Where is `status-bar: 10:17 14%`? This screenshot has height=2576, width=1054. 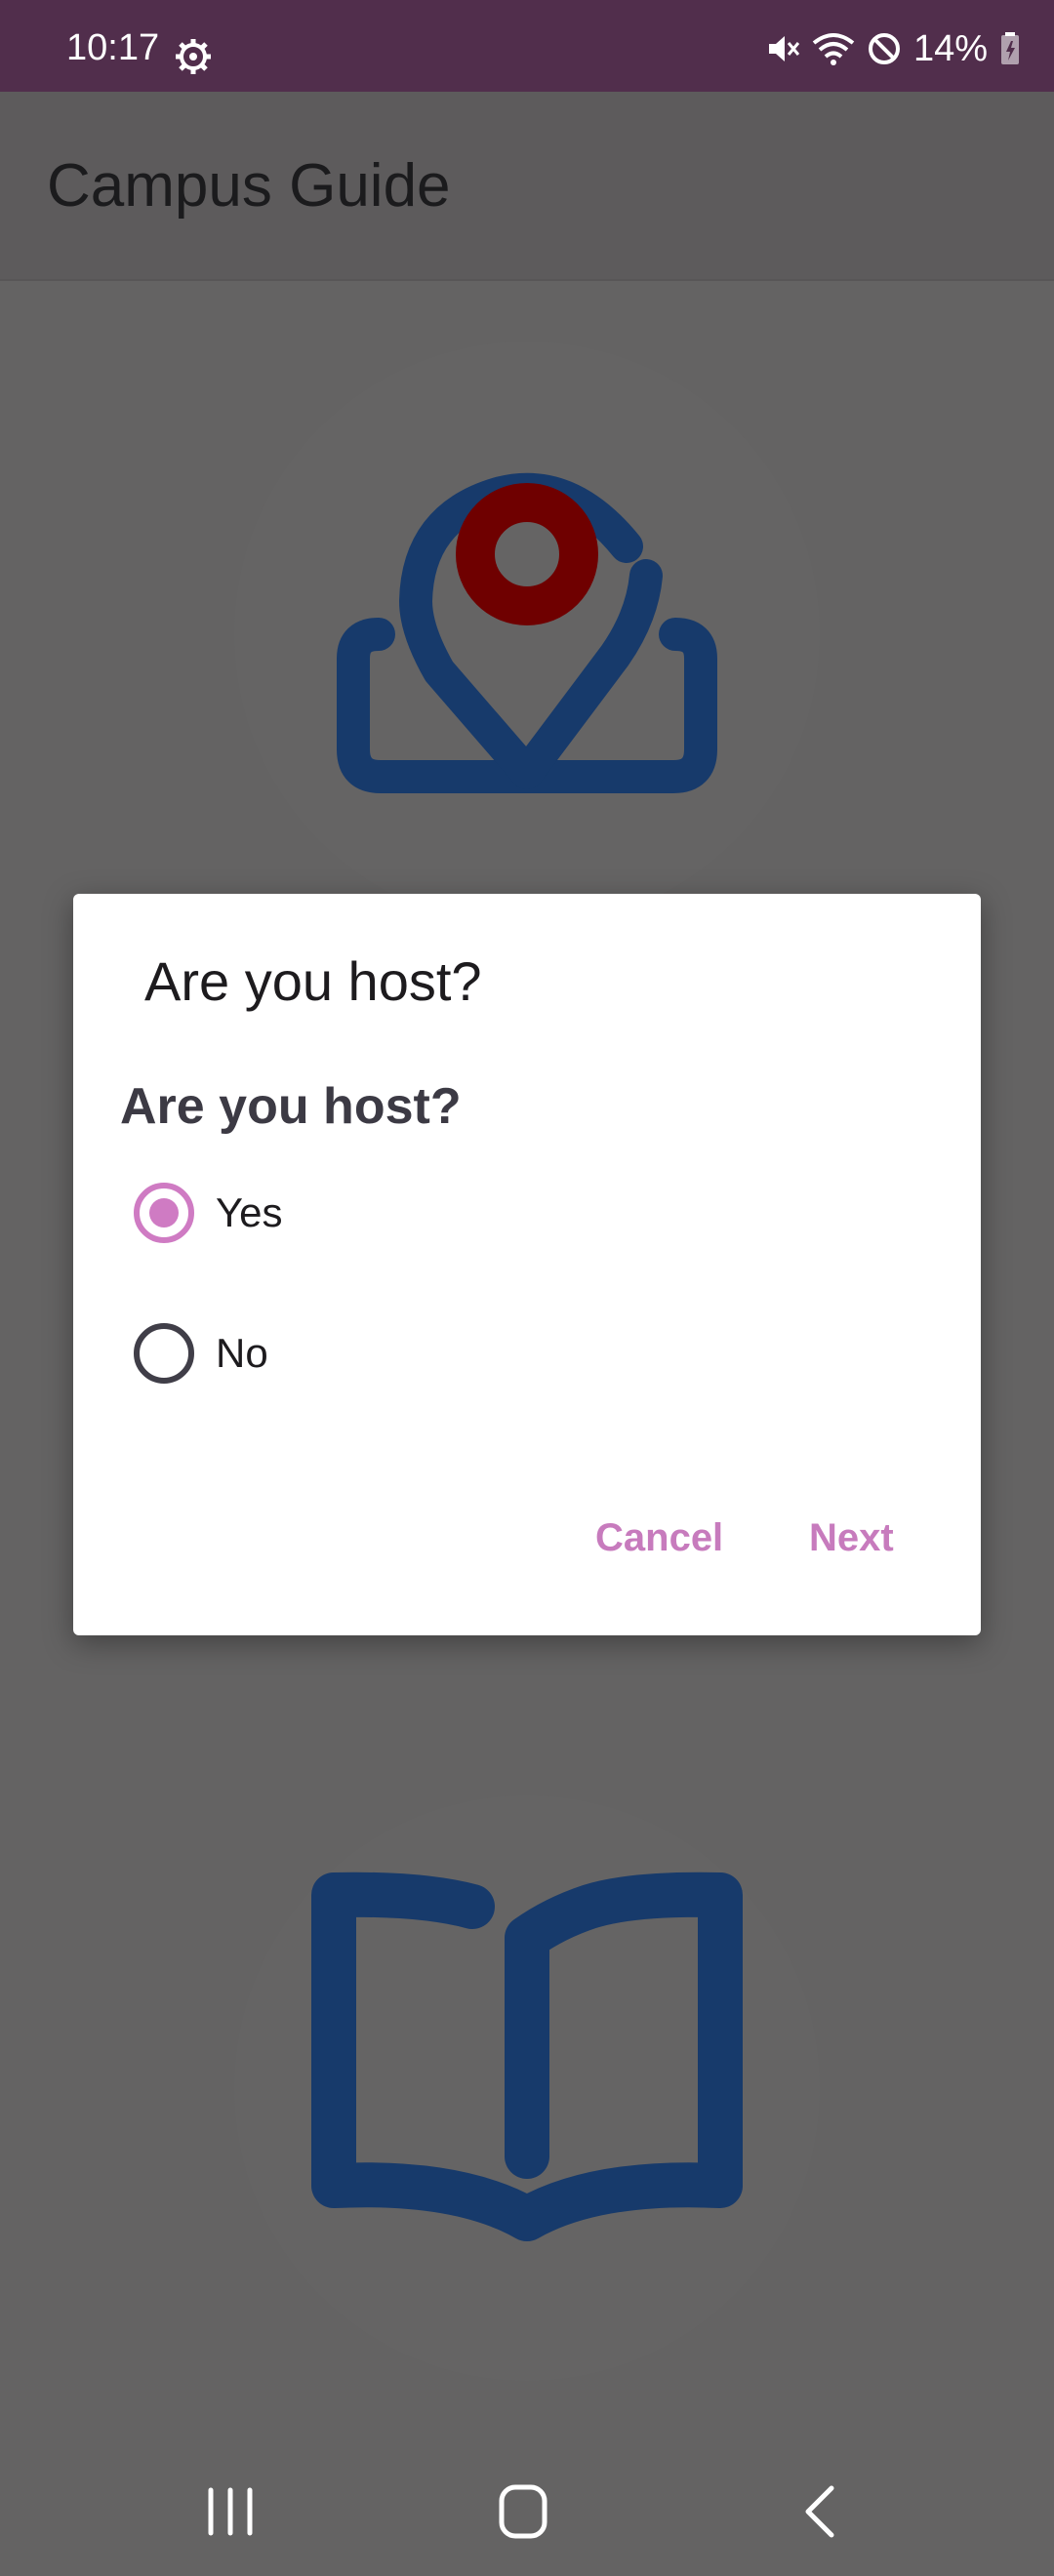 status-bar: 10:17 14% is located at coordinates (527, 46).